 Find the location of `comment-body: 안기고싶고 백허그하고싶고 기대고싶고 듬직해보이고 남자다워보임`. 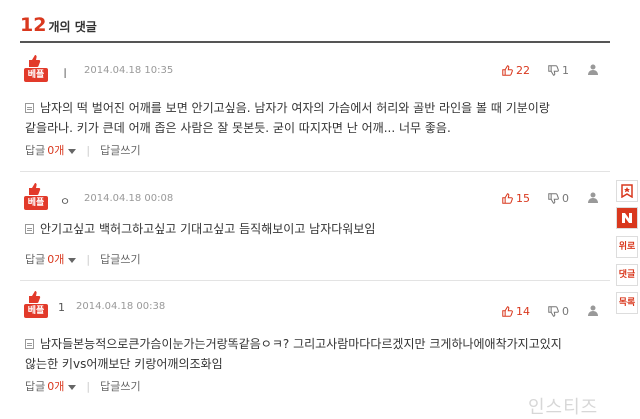

comment-body: 안기고싶고 백허그하고싶고 기대고싶고 듬직해보이고 남자다워보임 is located at coordinates (305, 229).